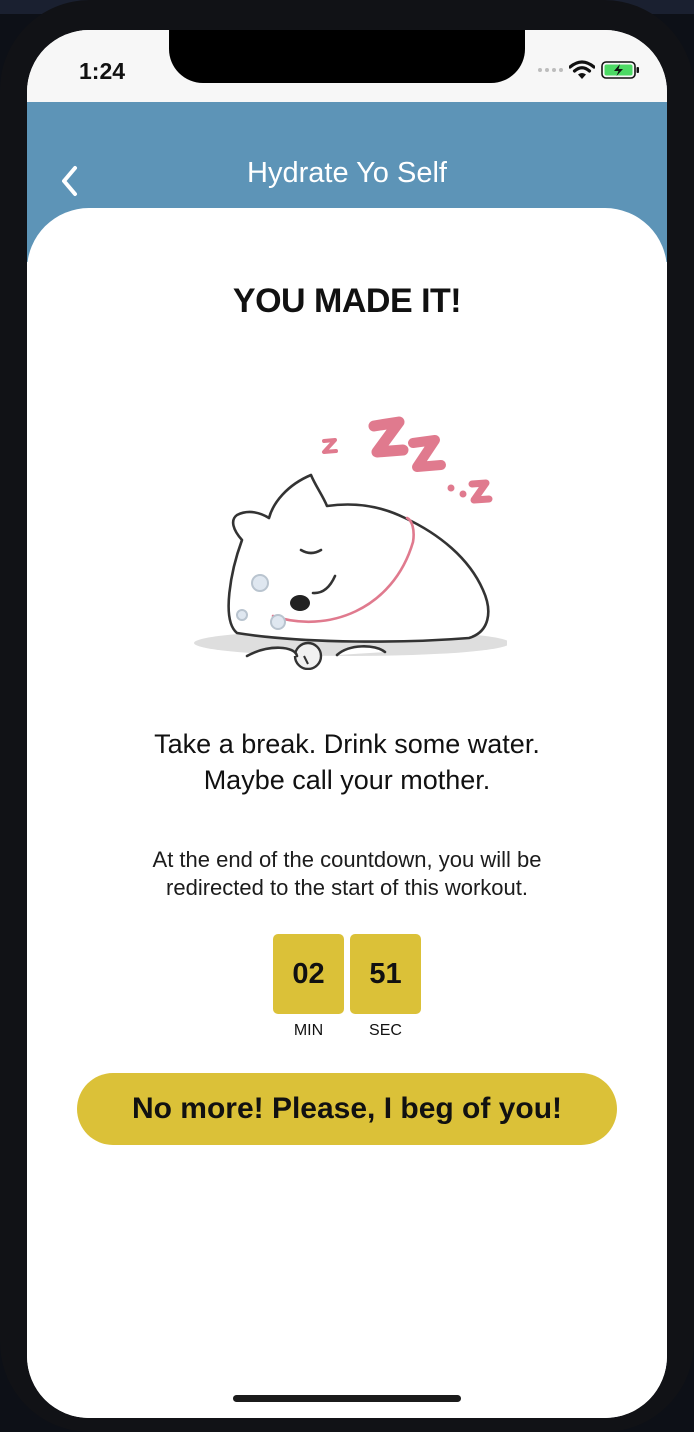  I want to click on countdown-seconds: 51 SEC, so click(385, 987).